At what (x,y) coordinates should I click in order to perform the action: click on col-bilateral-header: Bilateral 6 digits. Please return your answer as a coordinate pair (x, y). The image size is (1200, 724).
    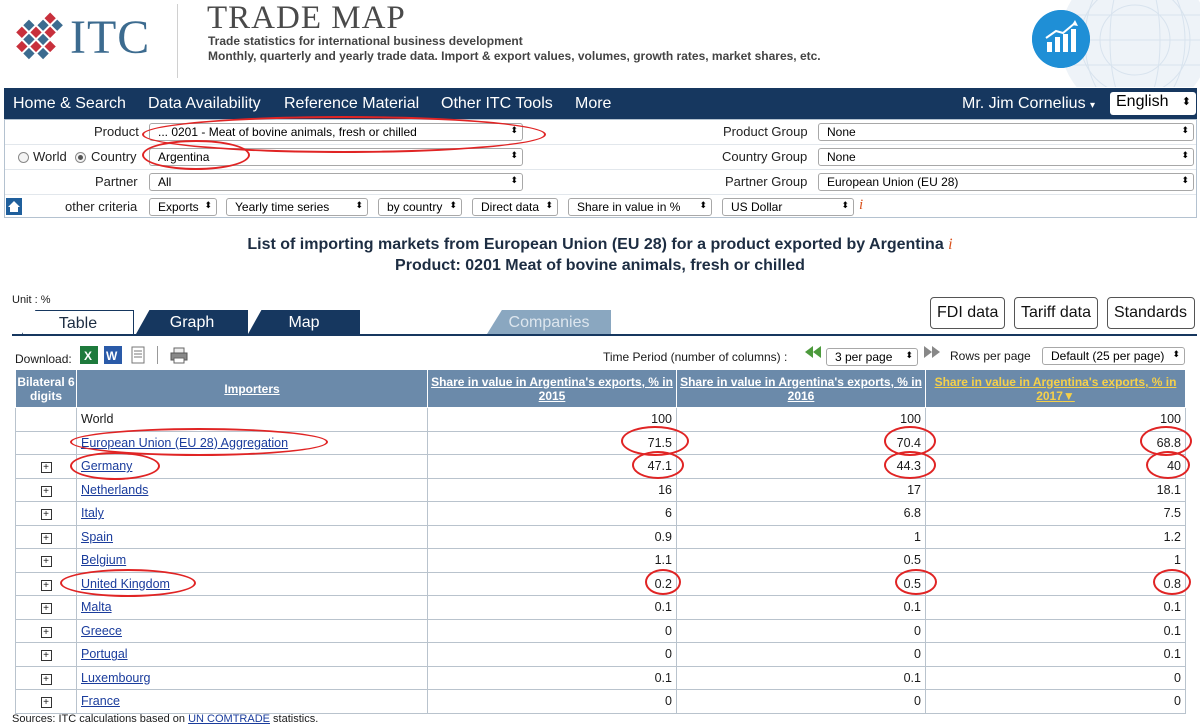
    Looking at the image, I should click on (46, 388).